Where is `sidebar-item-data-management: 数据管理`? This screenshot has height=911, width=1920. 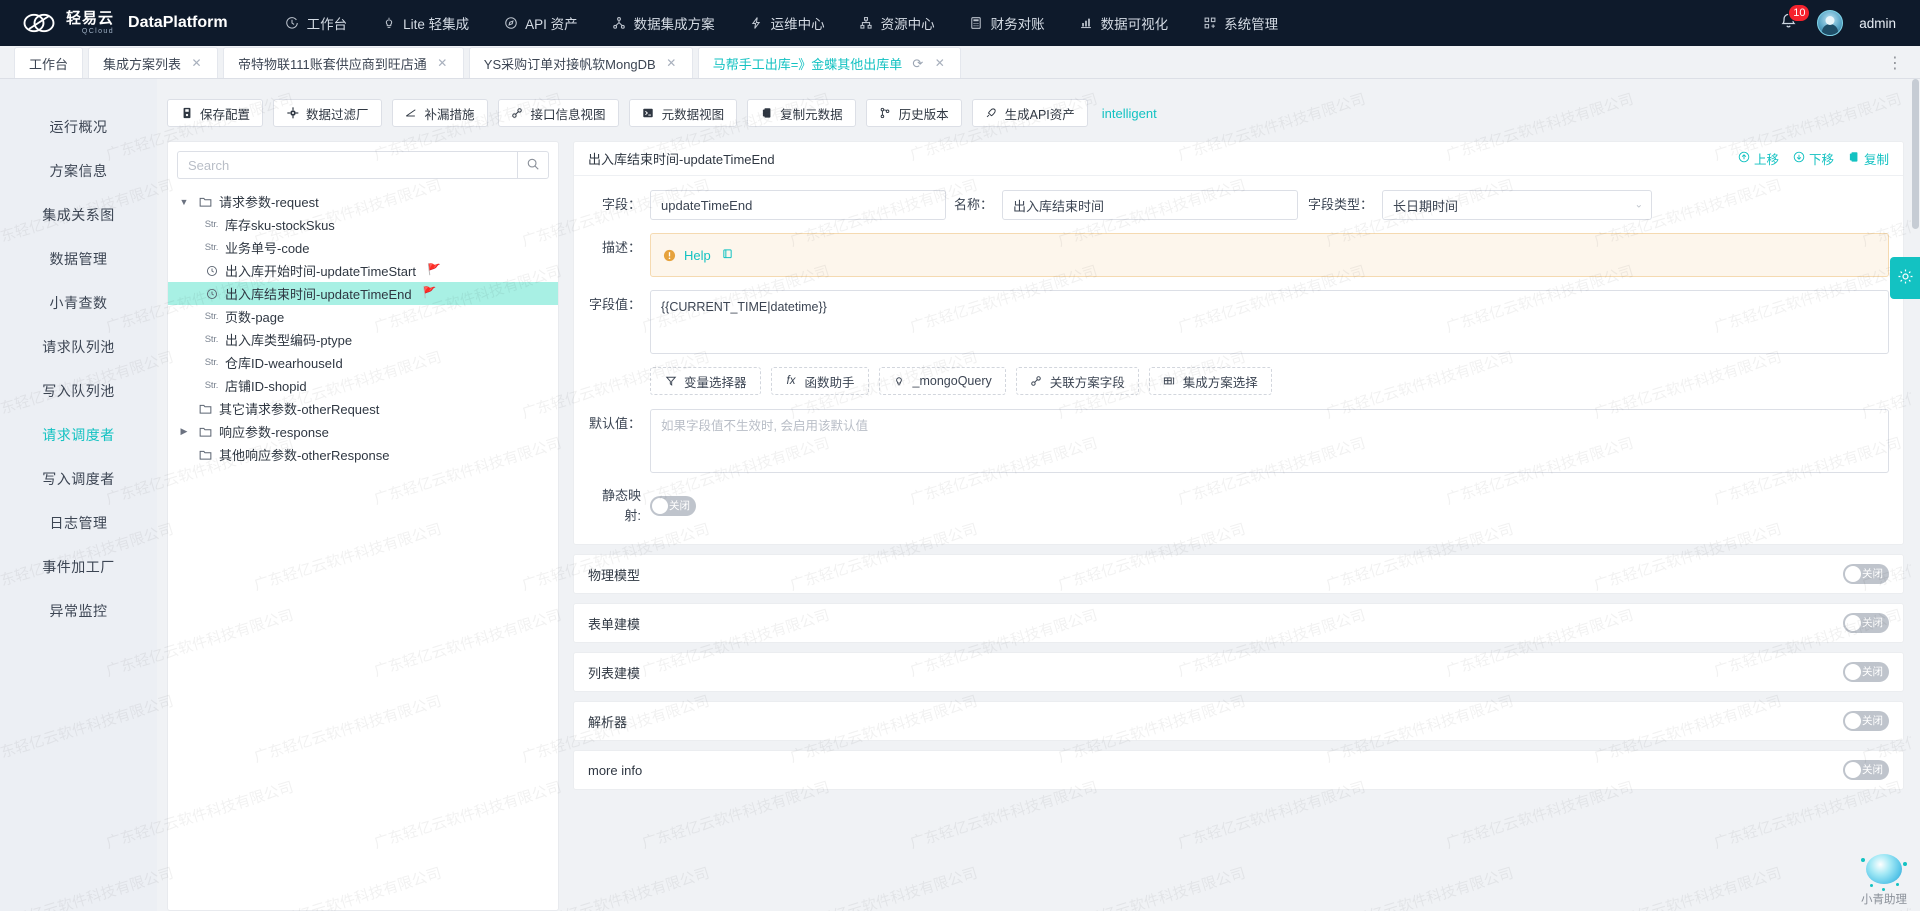
sidebar-item-data-management: 数据管理 is located at coordinates (78, 259).